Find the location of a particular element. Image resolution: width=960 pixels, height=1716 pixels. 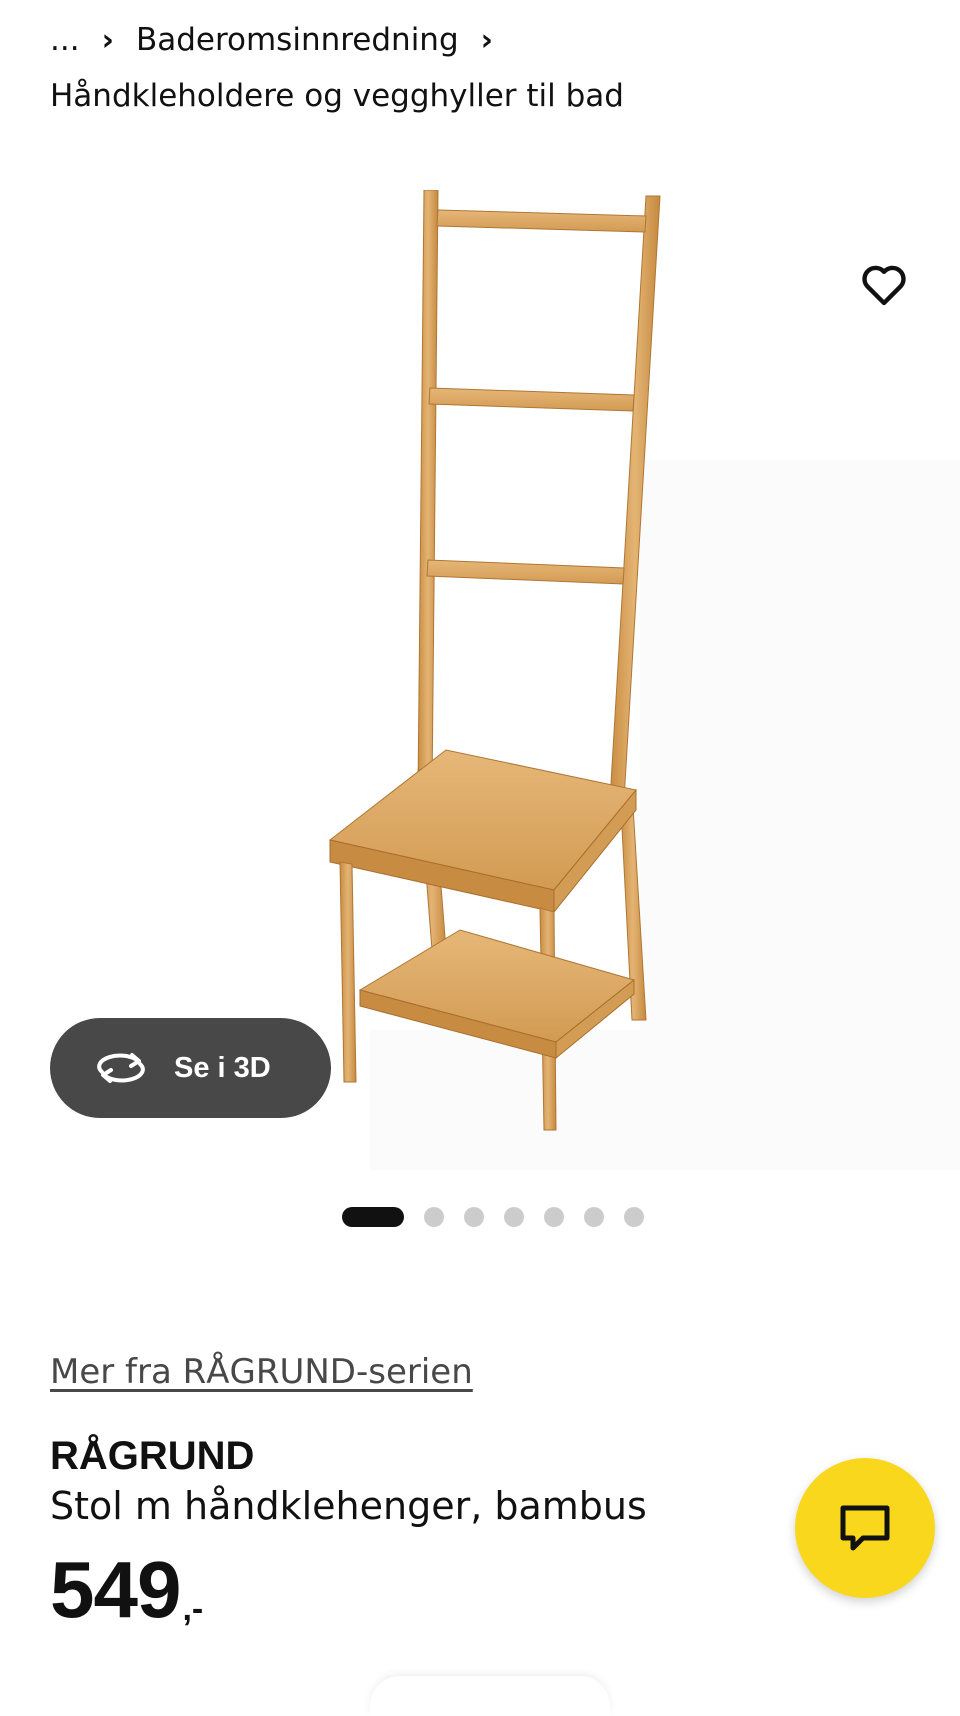

view-in-3d-button: Se i 3D is located at coordinates (190, 1068).